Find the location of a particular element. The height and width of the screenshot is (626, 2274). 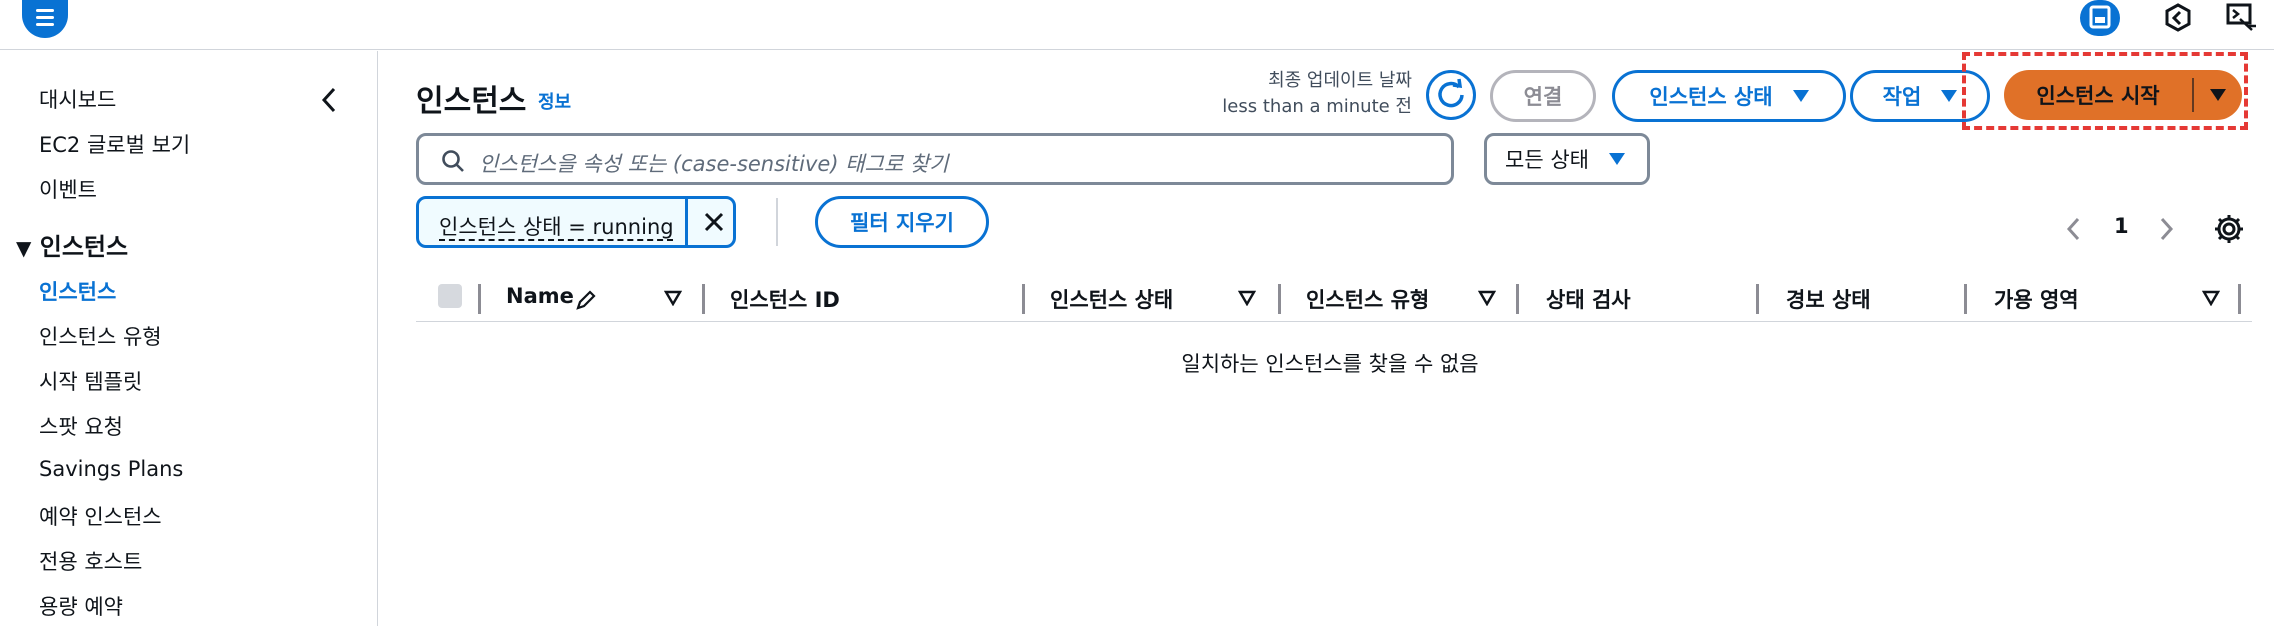

panel-icon is located at coordinates (2100, 18).